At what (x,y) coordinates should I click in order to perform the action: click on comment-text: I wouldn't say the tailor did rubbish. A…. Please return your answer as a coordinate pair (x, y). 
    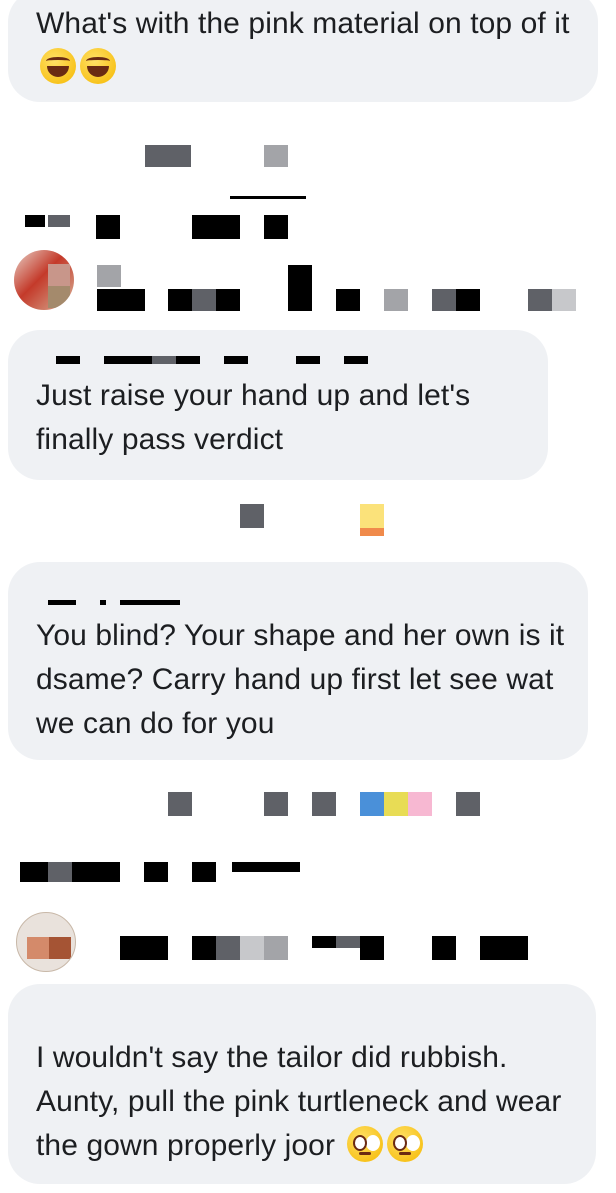
    Looking at the image, I should click on (299, 1101).